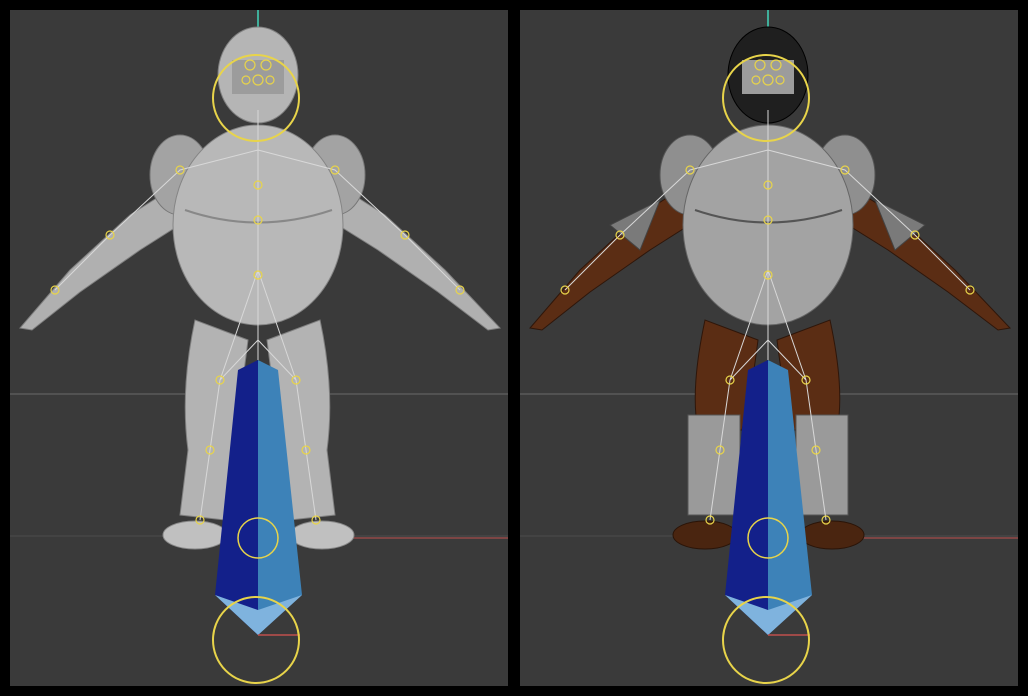  I want to click on right-greave, so click(822, 465).